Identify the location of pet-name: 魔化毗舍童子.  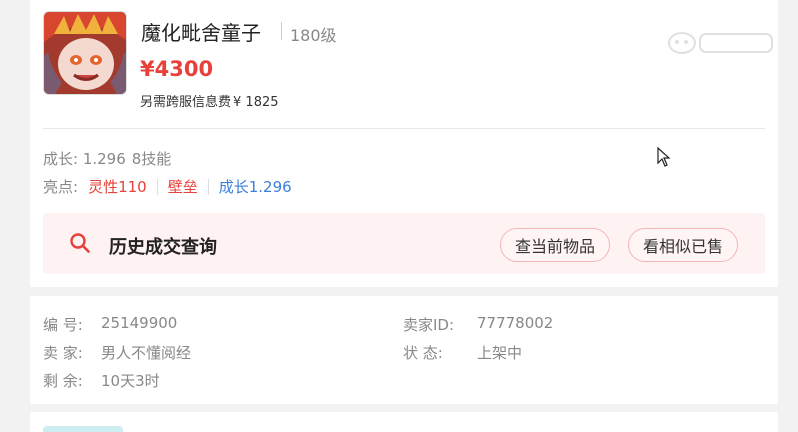
(201, 33).